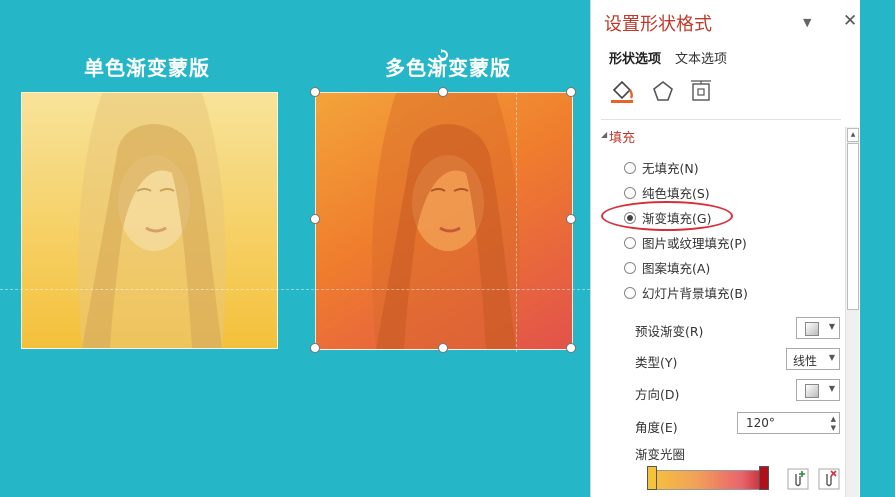  I want to click on scrollbar-thumb, so click(853, 226).